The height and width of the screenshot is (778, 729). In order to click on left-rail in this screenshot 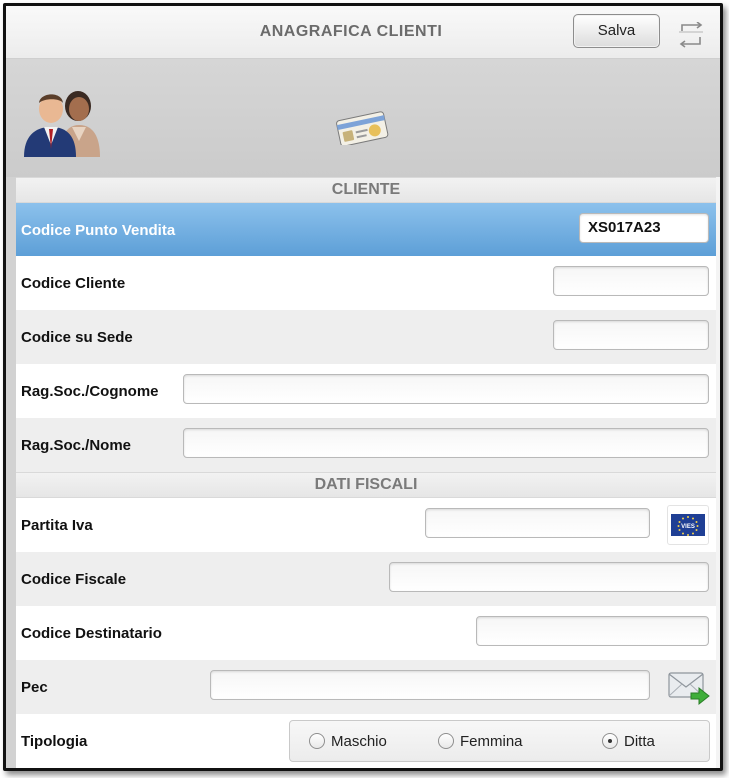, I will do `click(11, 472)`.